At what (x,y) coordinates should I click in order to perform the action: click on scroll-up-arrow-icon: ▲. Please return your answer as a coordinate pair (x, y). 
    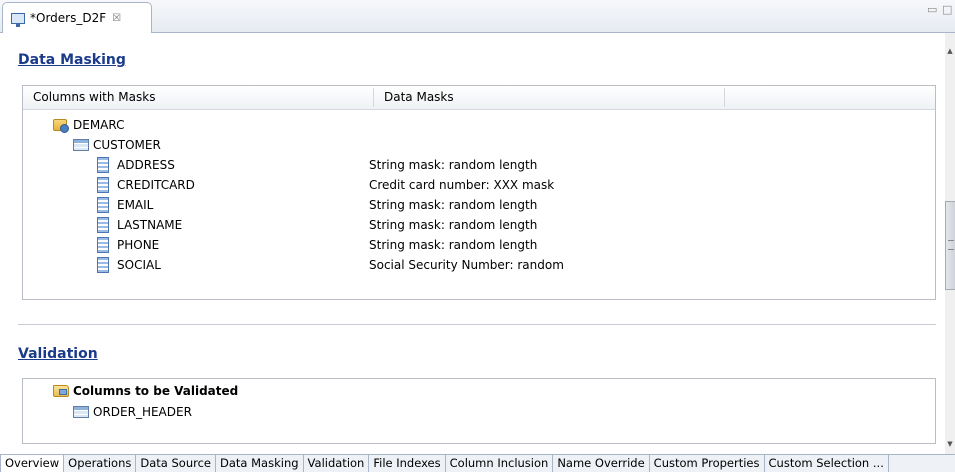
    Looking at the image, I should click on (950, 51).